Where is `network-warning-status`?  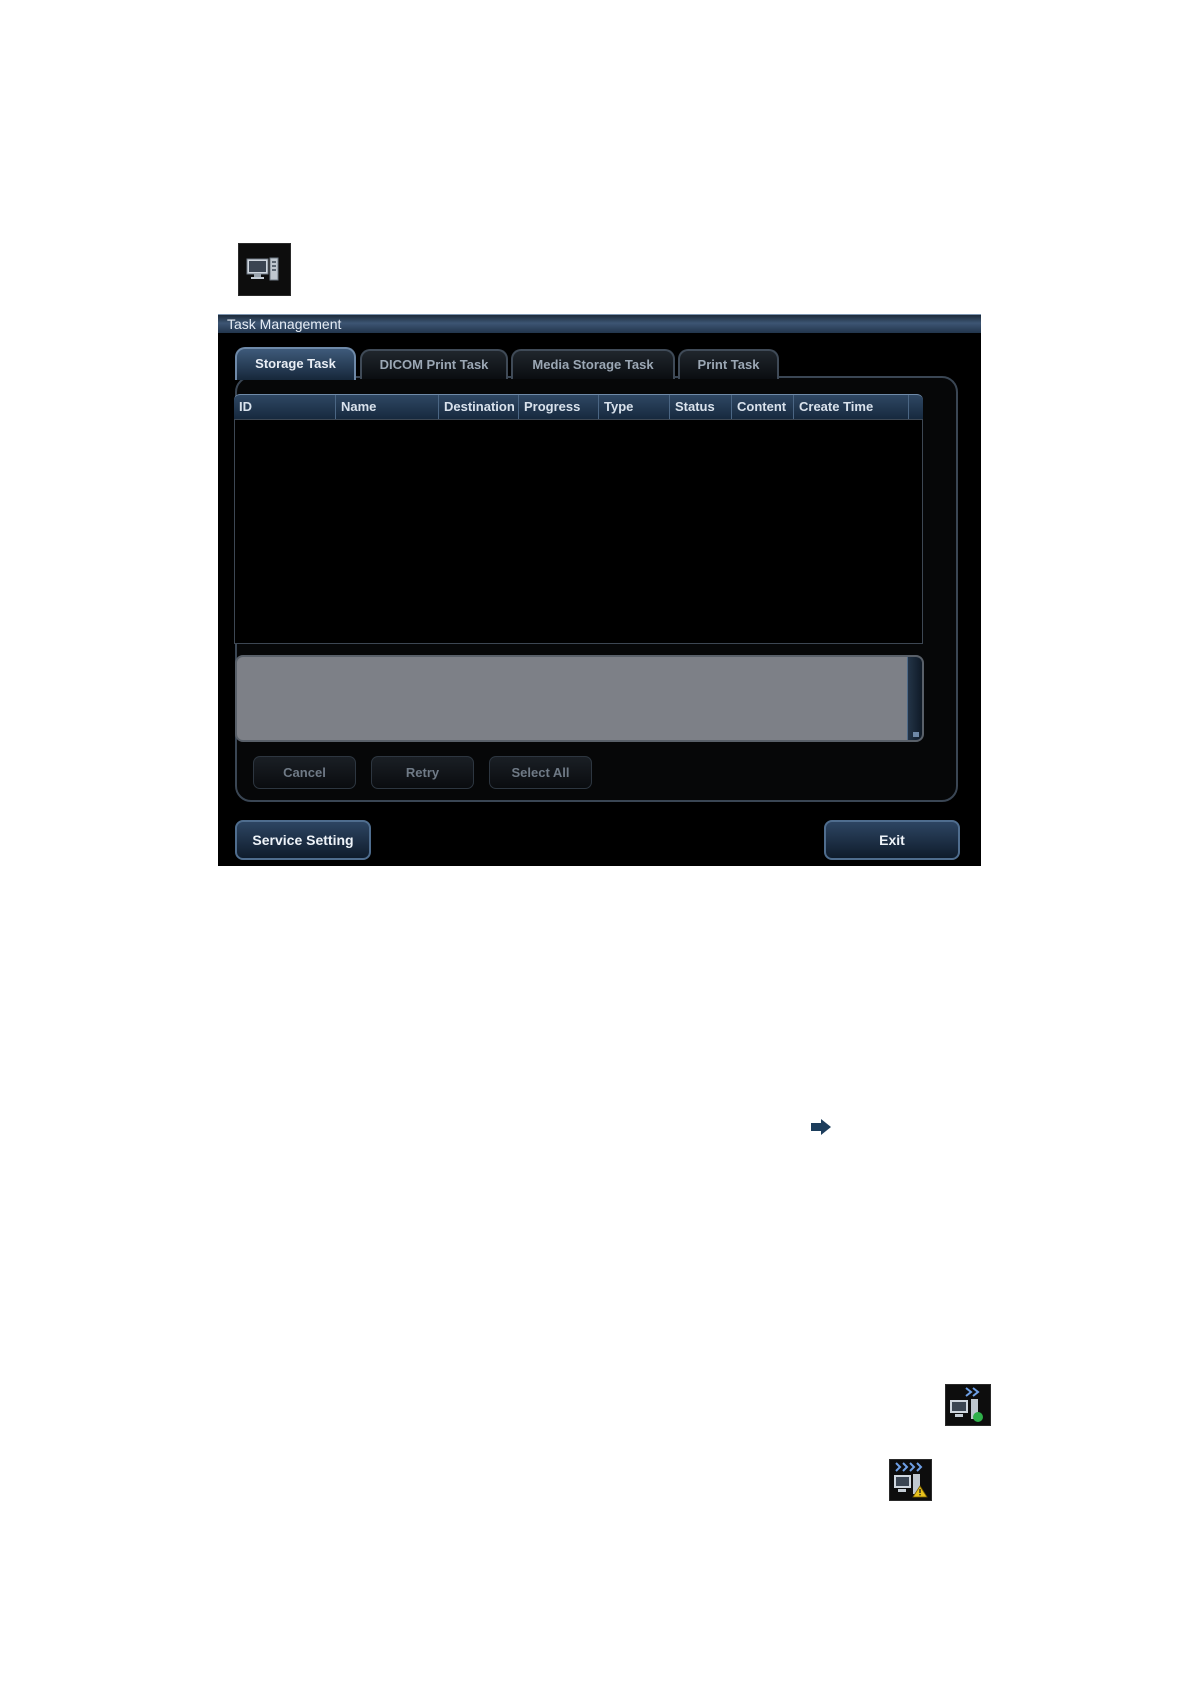
network-warning-status is located at coordinates (910, 1480).